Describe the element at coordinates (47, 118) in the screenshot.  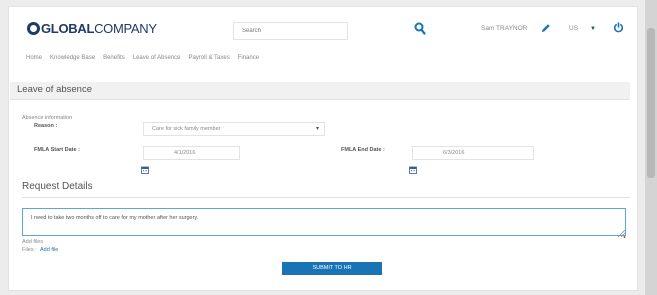
I see `absence-info-label: Absence information` at that location.